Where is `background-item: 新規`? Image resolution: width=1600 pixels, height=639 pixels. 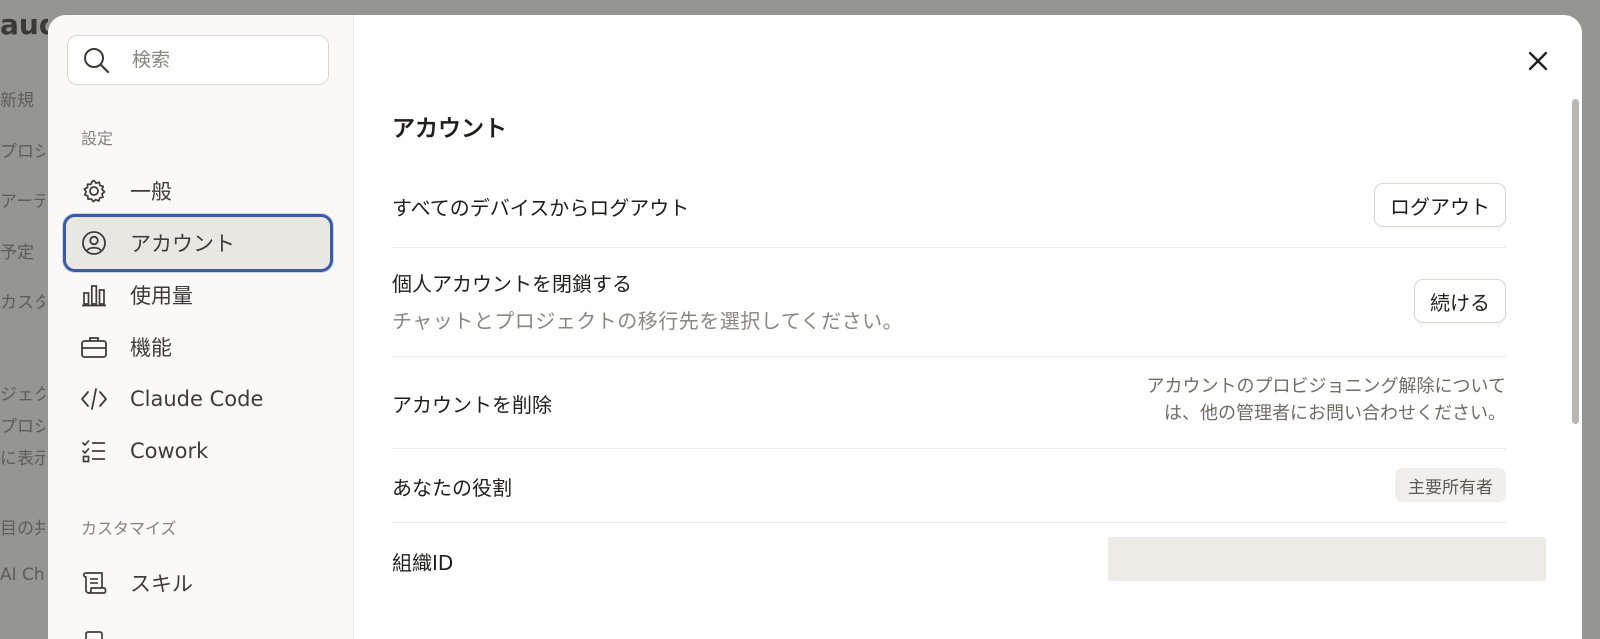
background-item: 新規 is located at coordinates (17, 101).